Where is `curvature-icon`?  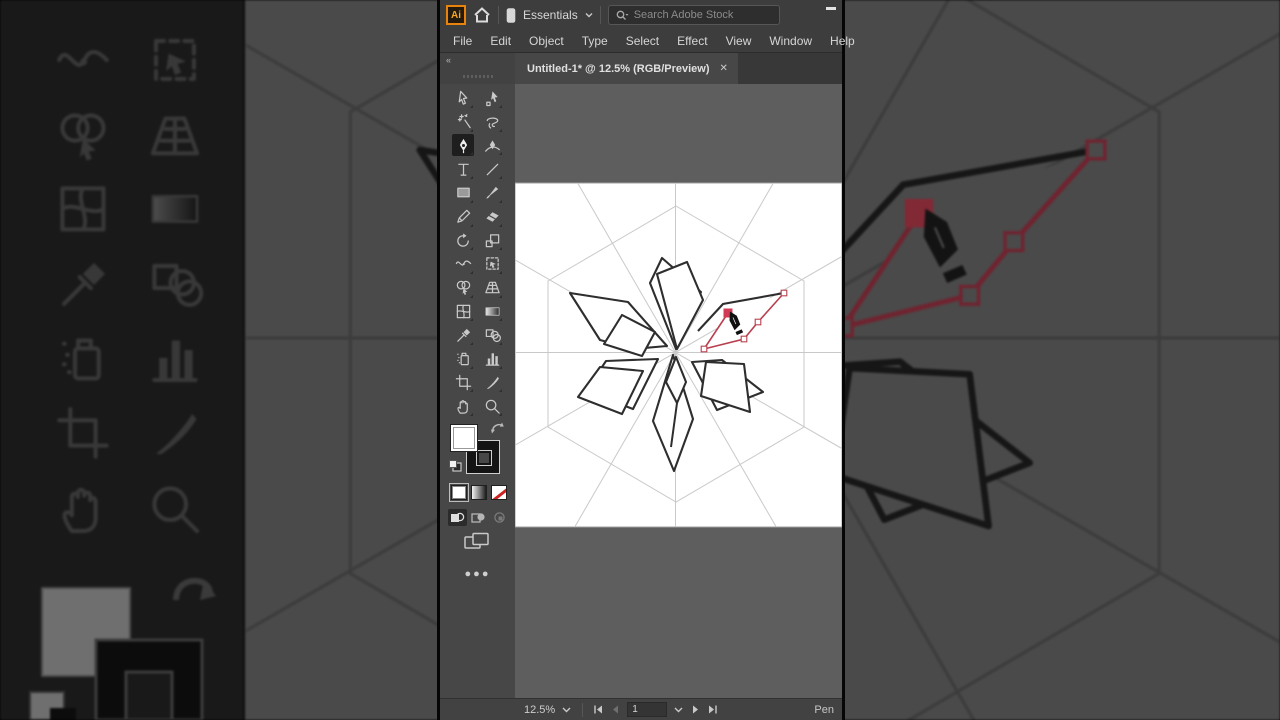 curvature-icon is located at coordinates (492, 146).